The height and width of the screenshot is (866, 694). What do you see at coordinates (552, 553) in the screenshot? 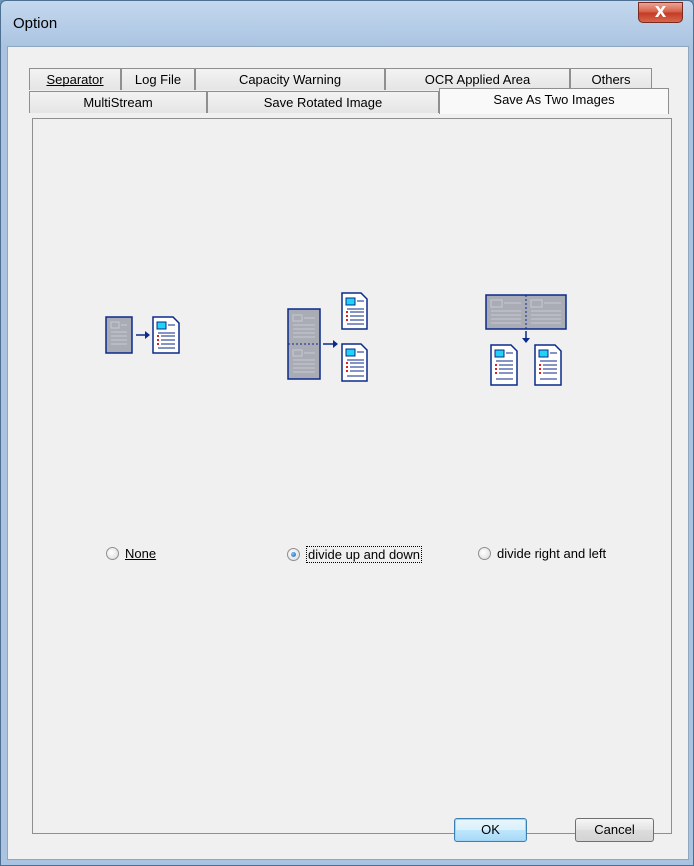
I see `radio-divide-right-and-left-label: divide right and left` at bounding box center [552, 553].